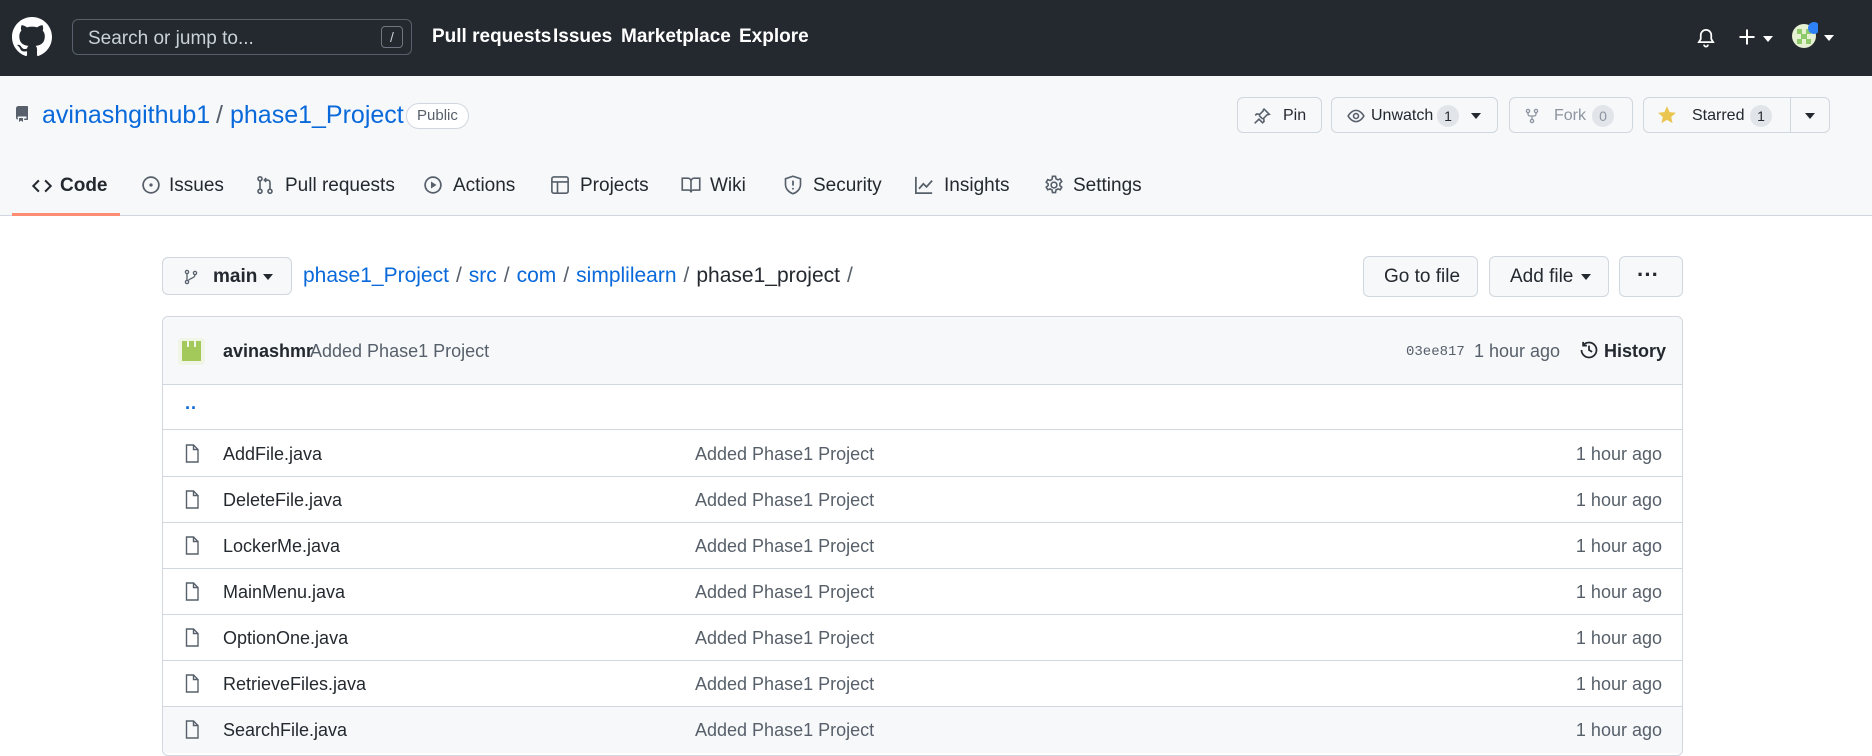 This screenshot has width=1872, height=756. I want to click on go-to-file-button: Go to file, so click(1420, 276).